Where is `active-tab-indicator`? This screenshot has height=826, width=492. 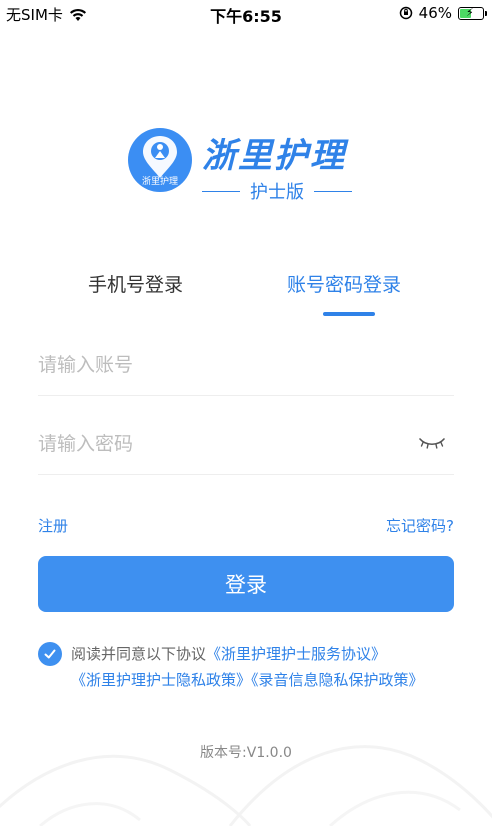 active-tab-indicator is located at coordinates (349, 314).